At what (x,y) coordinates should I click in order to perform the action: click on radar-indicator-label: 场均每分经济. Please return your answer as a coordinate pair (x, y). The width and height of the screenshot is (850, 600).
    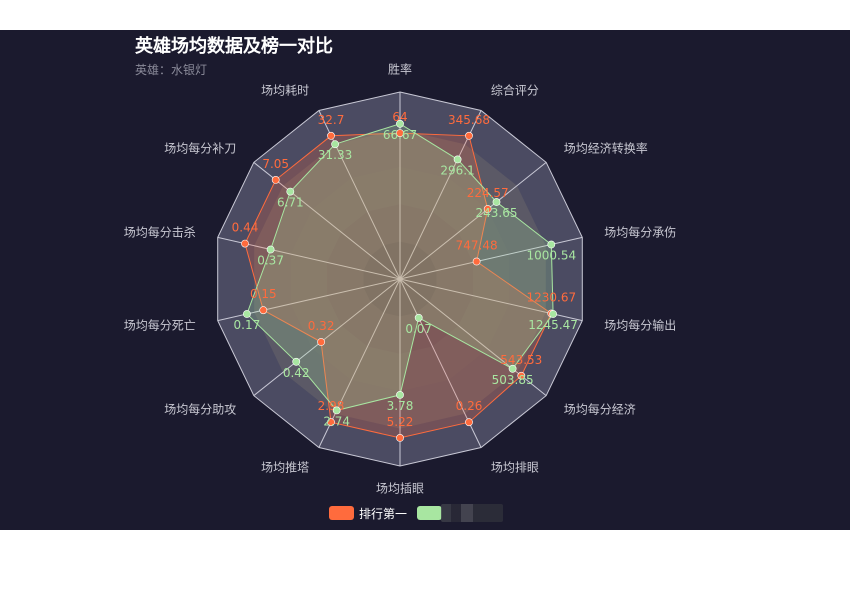
    Looking at the image, I should click on (600, 409).